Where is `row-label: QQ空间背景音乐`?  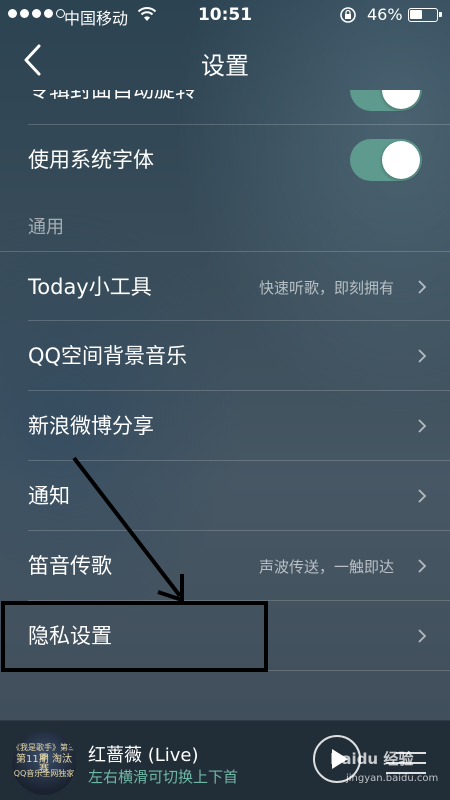 row-label: QQ空间背景音乐 is located at coordinates (108, 356).